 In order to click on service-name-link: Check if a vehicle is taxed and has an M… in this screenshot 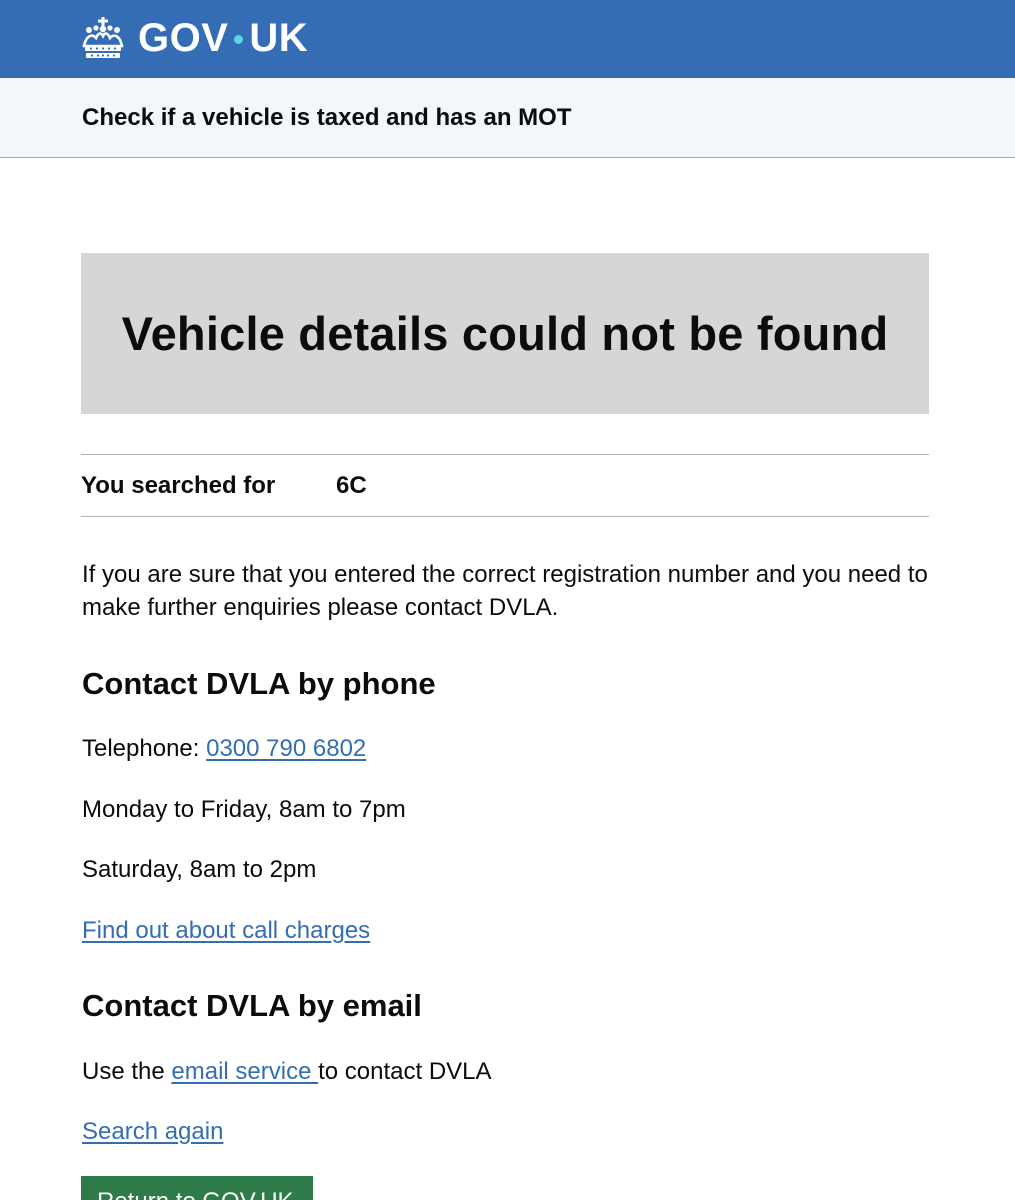, I will do `click(327, 118)`.